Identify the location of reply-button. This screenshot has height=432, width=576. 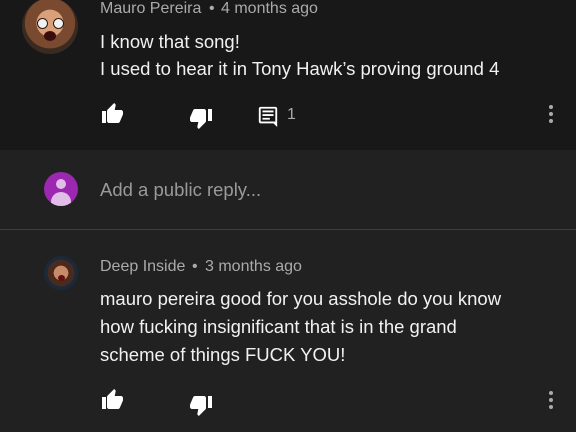
(268, 116).